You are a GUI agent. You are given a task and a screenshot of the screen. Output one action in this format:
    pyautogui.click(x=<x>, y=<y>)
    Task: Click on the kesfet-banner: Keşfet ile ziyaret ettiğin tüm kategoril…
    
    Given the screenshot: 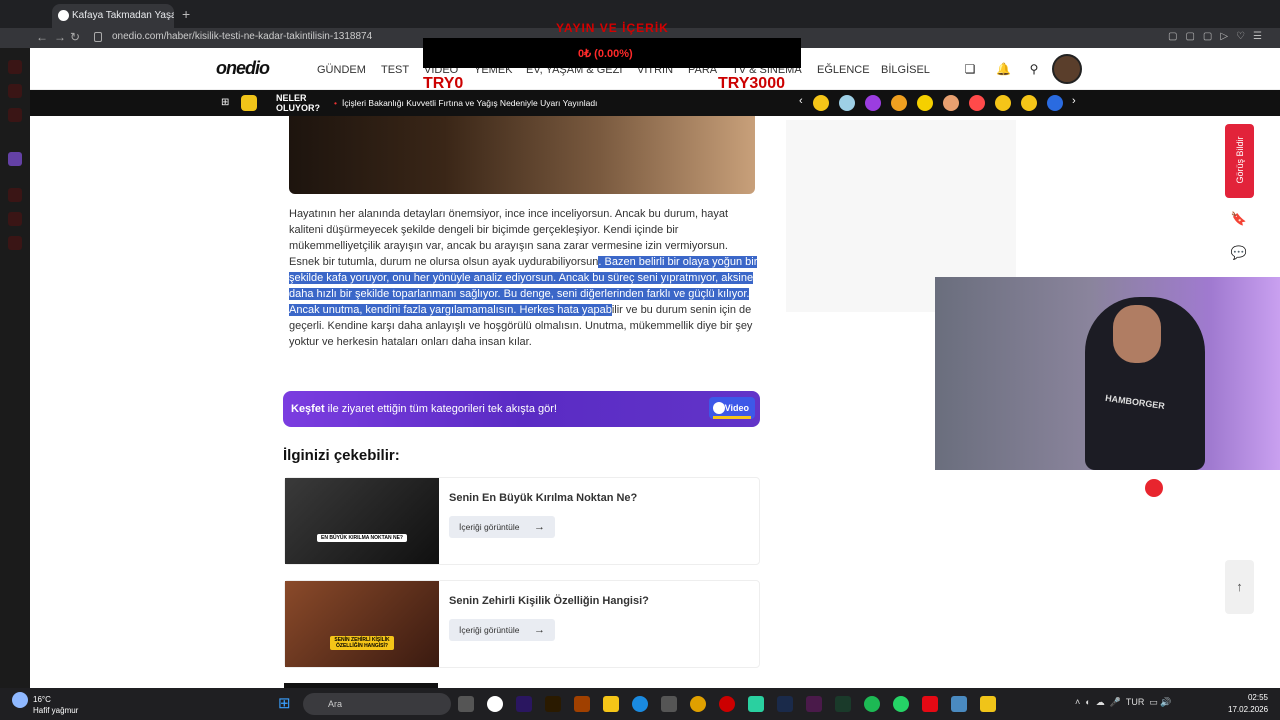 What is the action you would take?
    pyautogui.click(x=521, y=409)
    